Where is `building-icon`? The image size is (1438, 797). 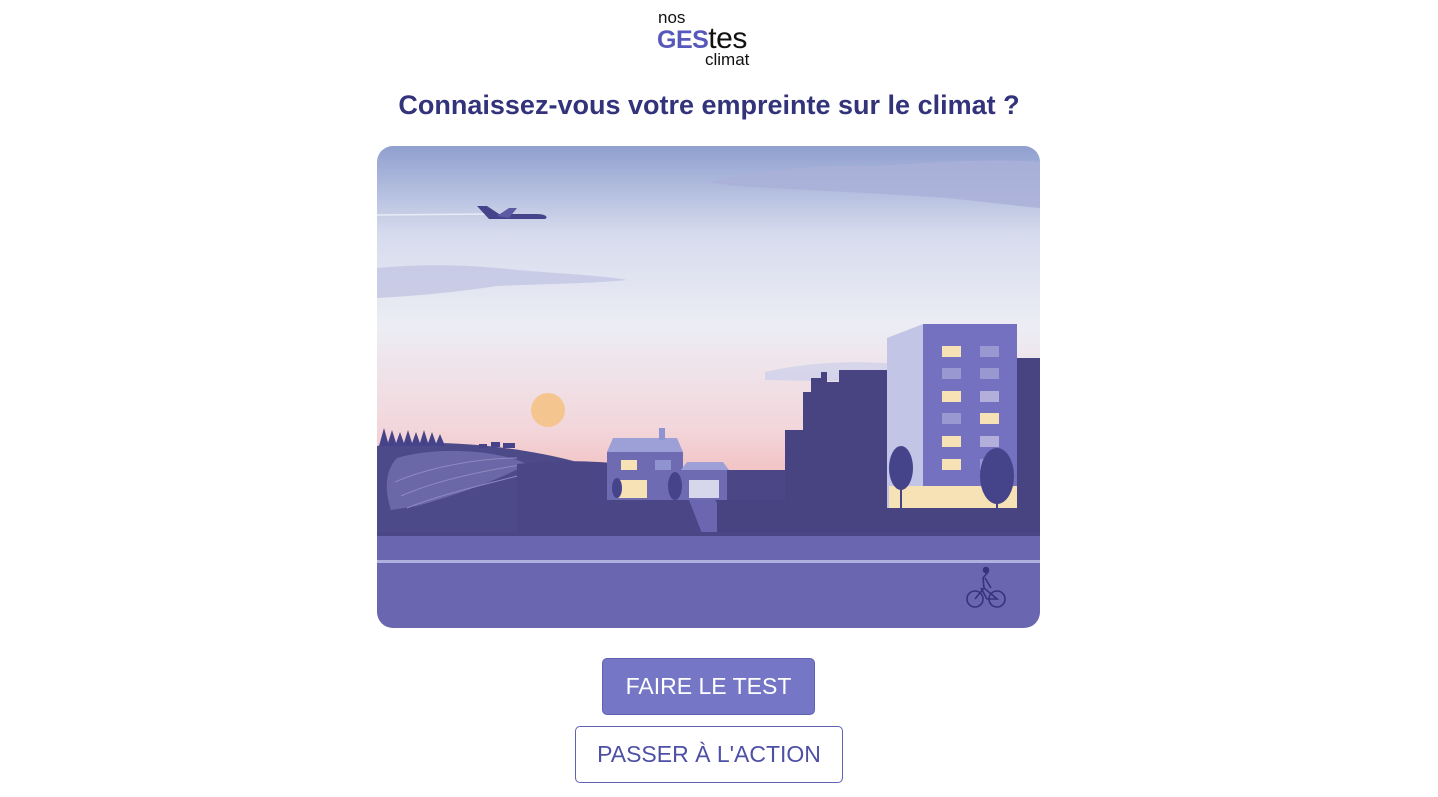
building-icon is located at coordinates (952, 418).